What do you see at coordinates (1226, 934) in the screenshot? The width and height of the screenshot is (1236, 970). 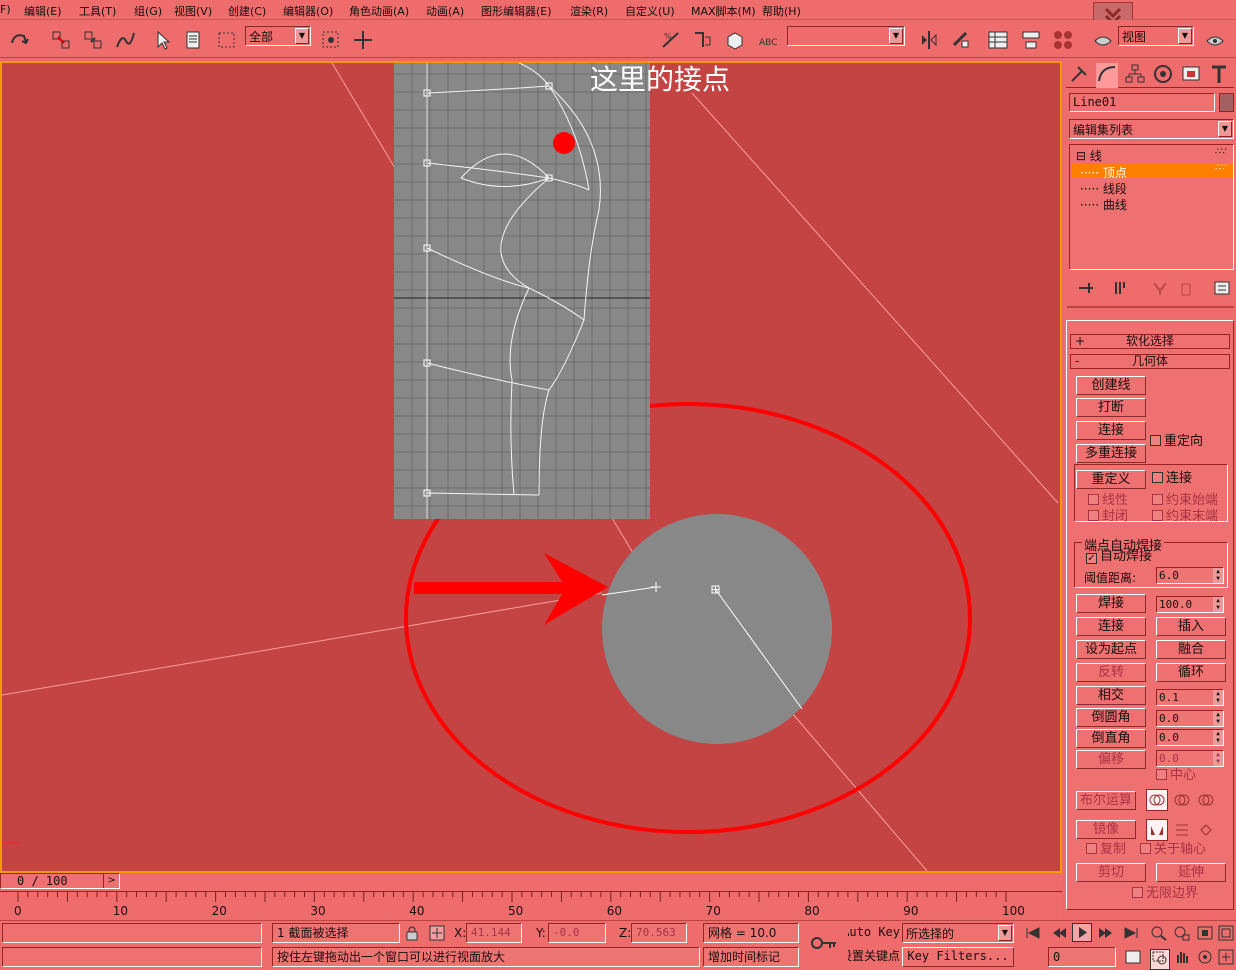 I see `zoom-extents-all-icon` at bounding box center [1226, 934].